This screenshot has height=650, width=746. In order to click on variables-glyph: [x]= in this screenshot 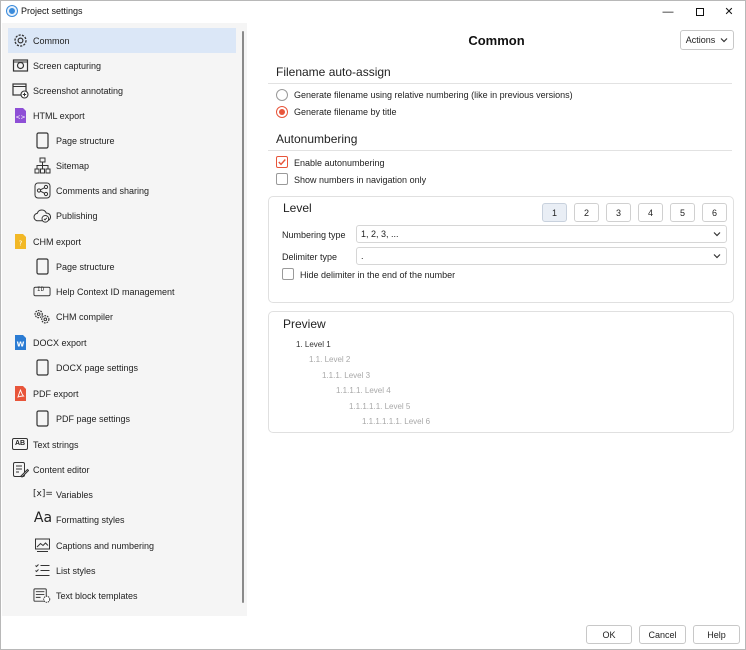, I will do `click(43, 494)`.